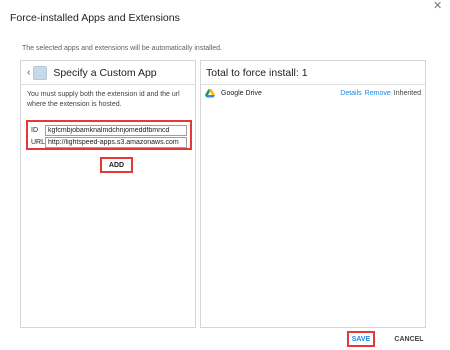 The width and height of the screenshot is (450, 350). Describe the element at coordinates (350, 93) in the screenshot. I see `details-link: Details` at that location.